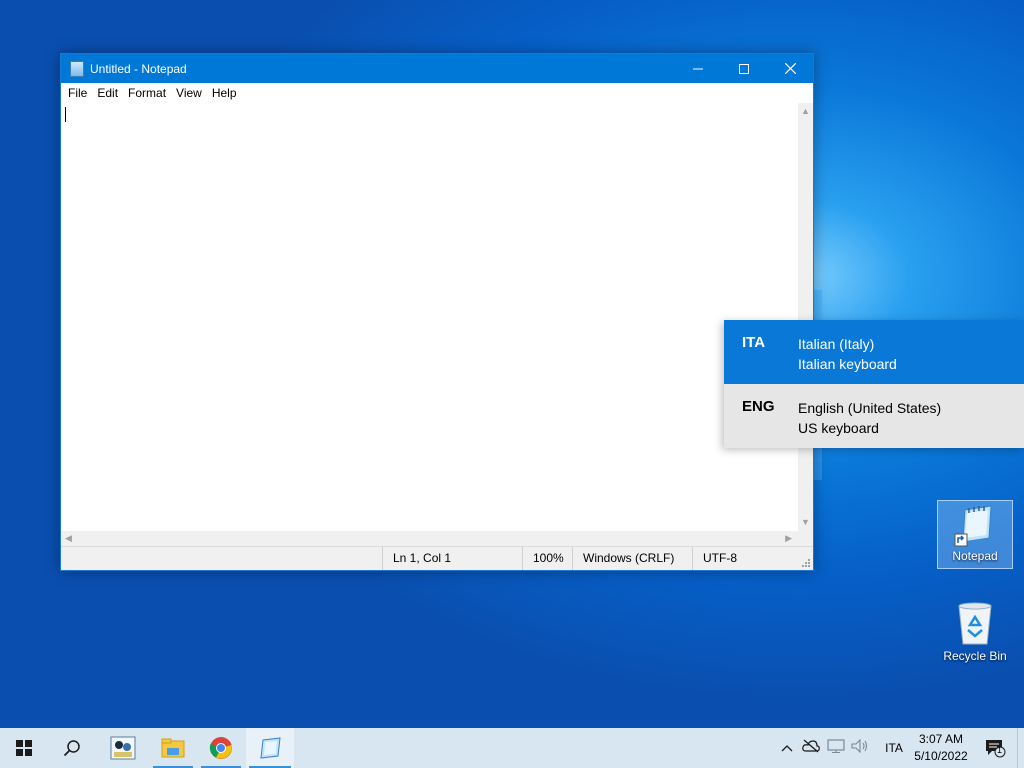  Describe the element at coordinates (805, 317) in the screenshot. I see `vertical-scrollbar: ▲ ▼` at that location.